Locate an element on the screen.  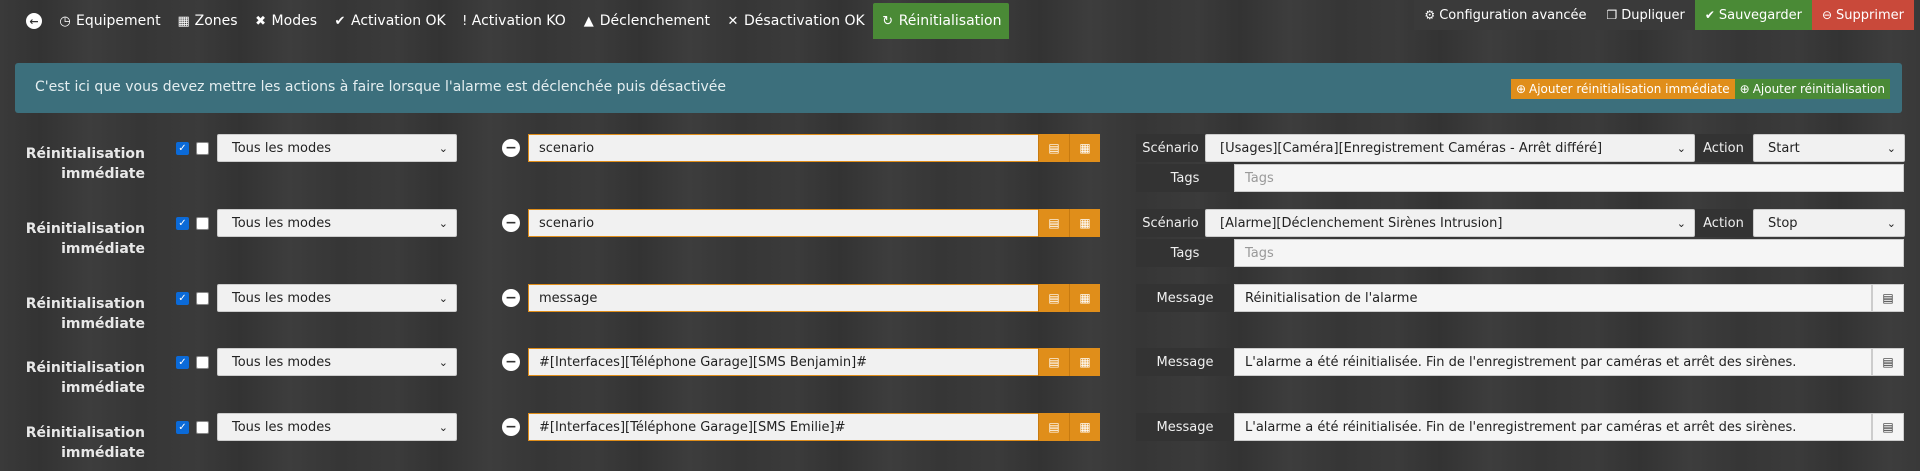
add-reset-button: ⊕ Ajouter réinitialisation is located at coordinates (1812, 89).